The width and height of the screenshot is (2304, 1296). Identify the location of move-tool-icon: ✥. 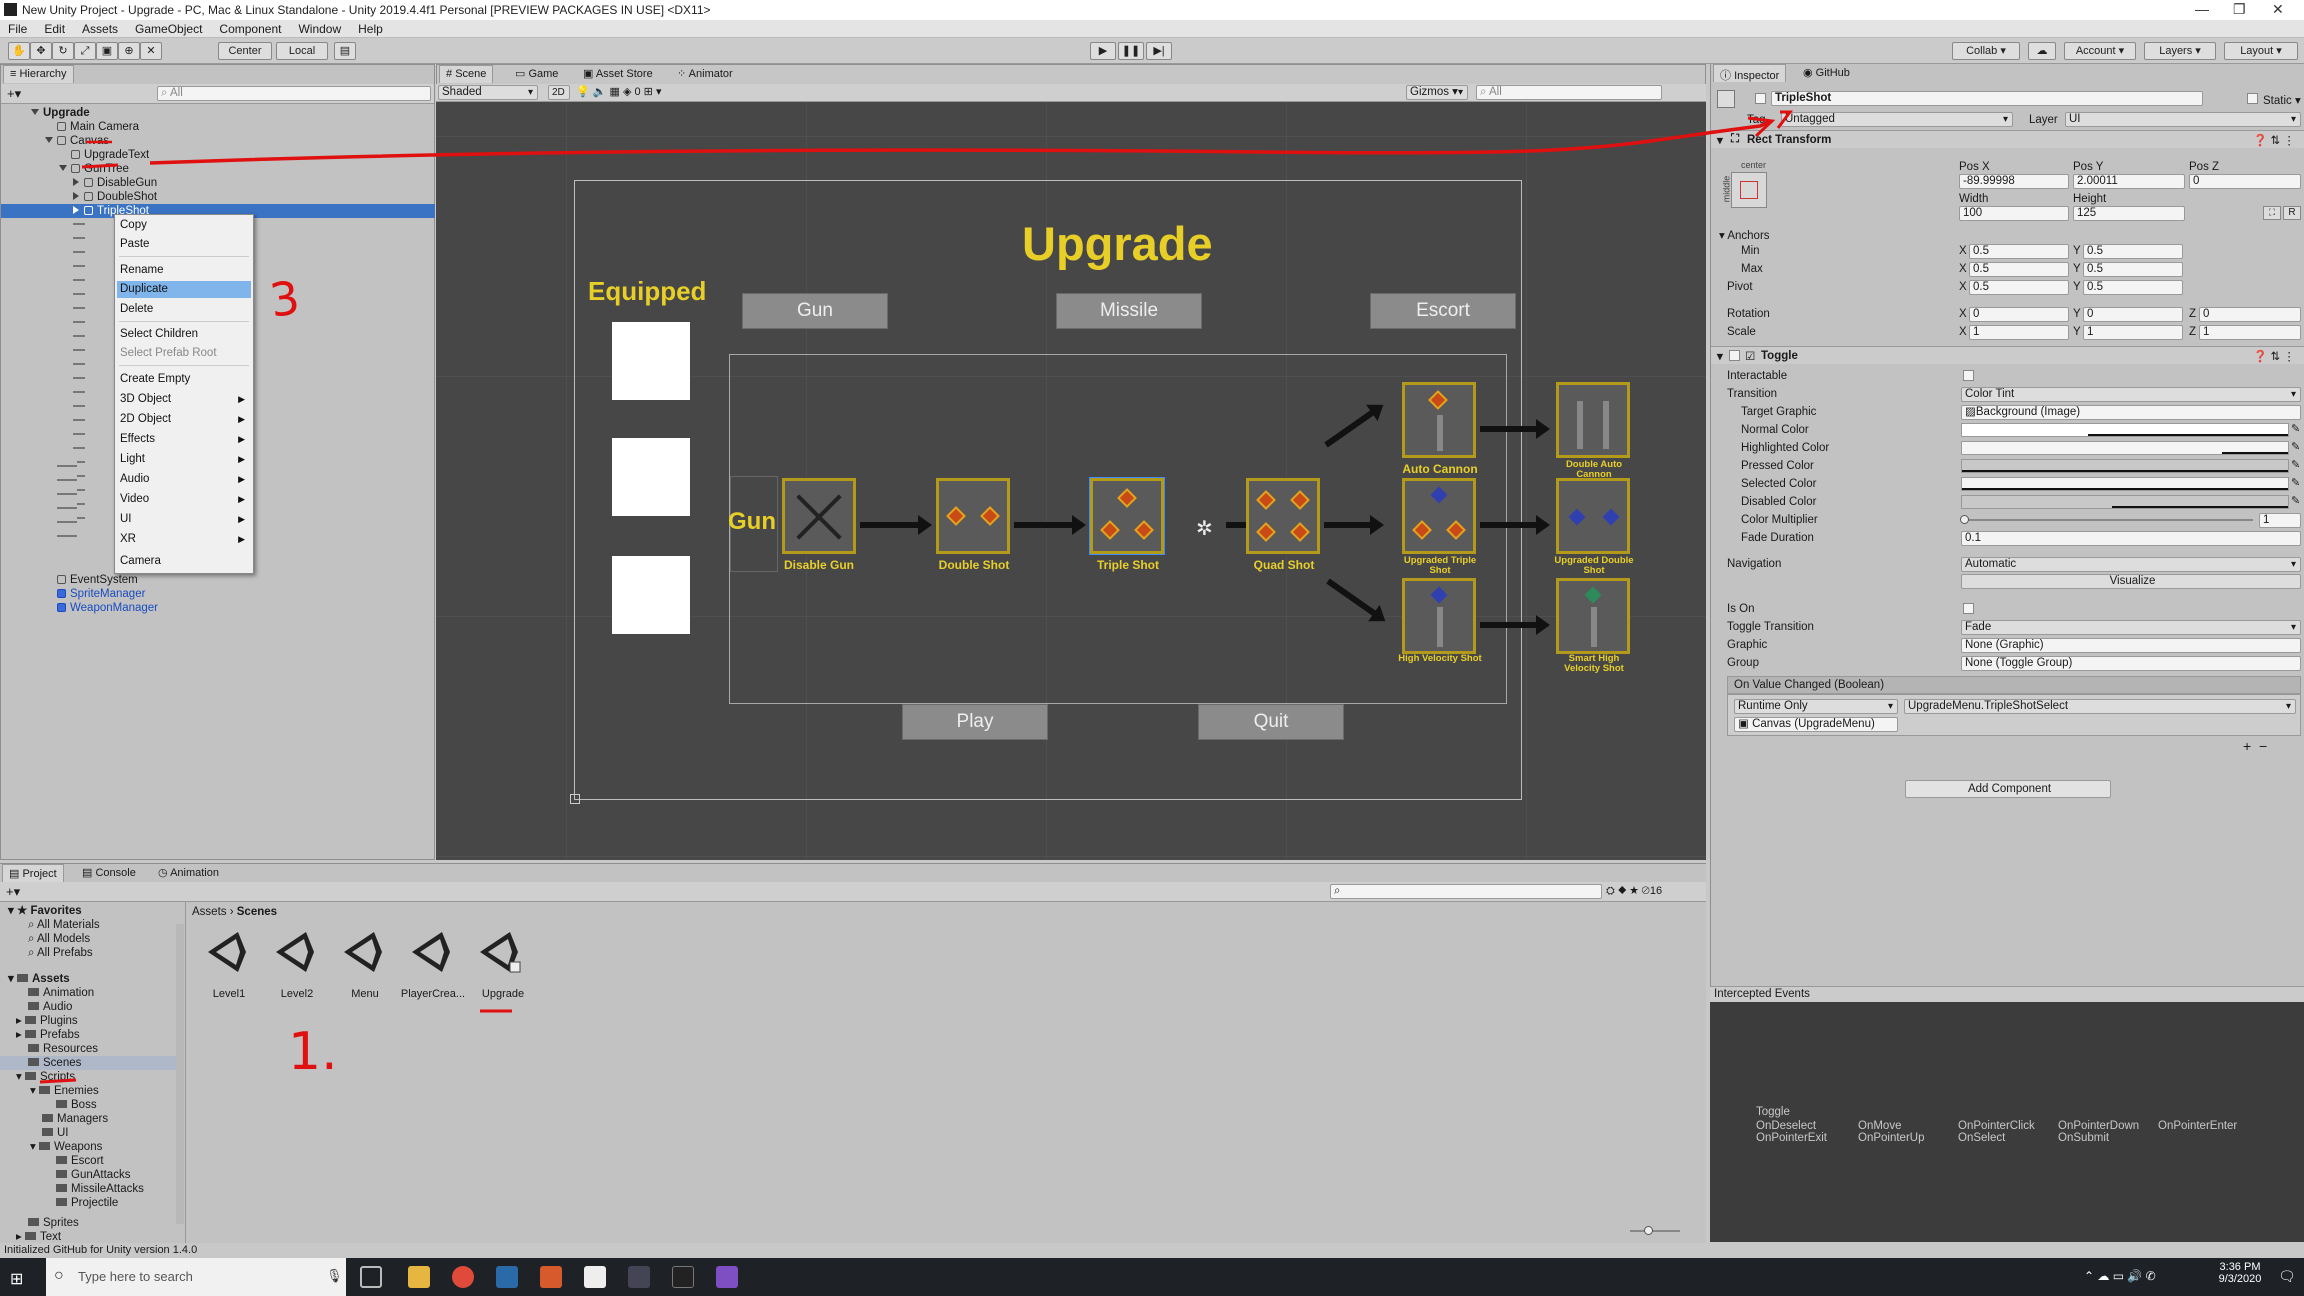
(41, 51).